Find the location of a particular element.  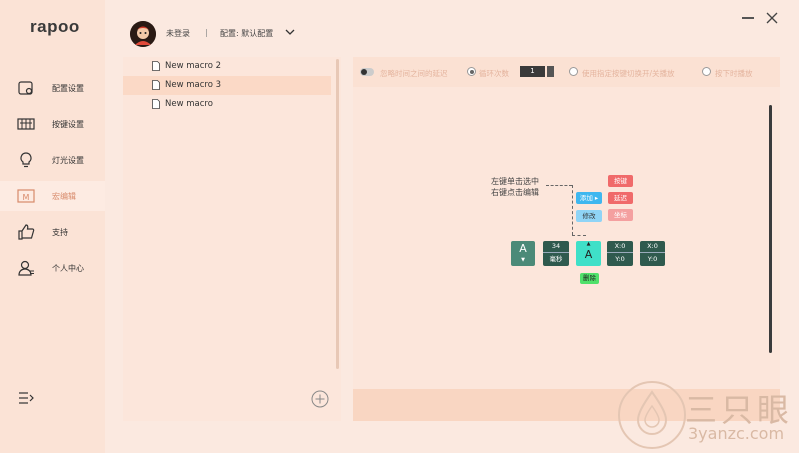

avatar-icon is located at coordinates (143, 34).